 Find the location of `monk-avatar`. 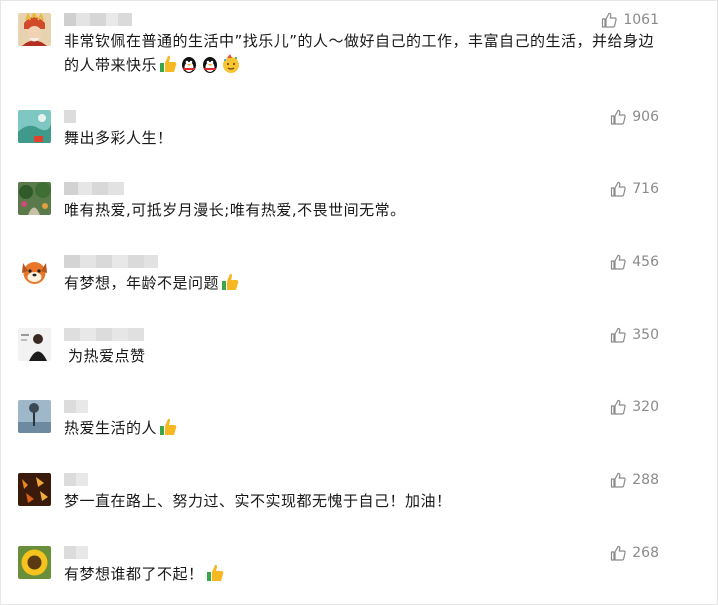

monk-avatar is located at coordinates (34, 29).